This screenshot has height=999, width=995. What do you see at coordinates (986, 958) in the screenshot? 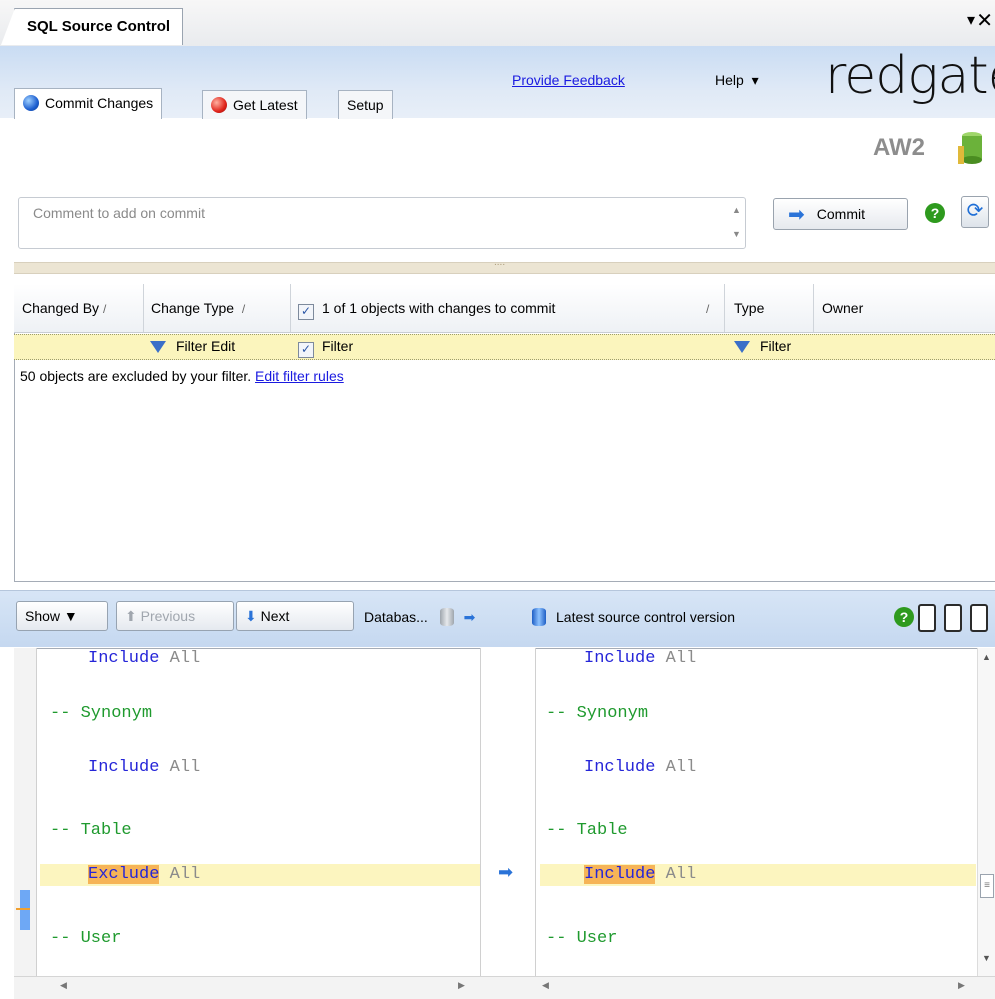
I see `scroll-down-icon: ▼` at bounding box center [986, 958].